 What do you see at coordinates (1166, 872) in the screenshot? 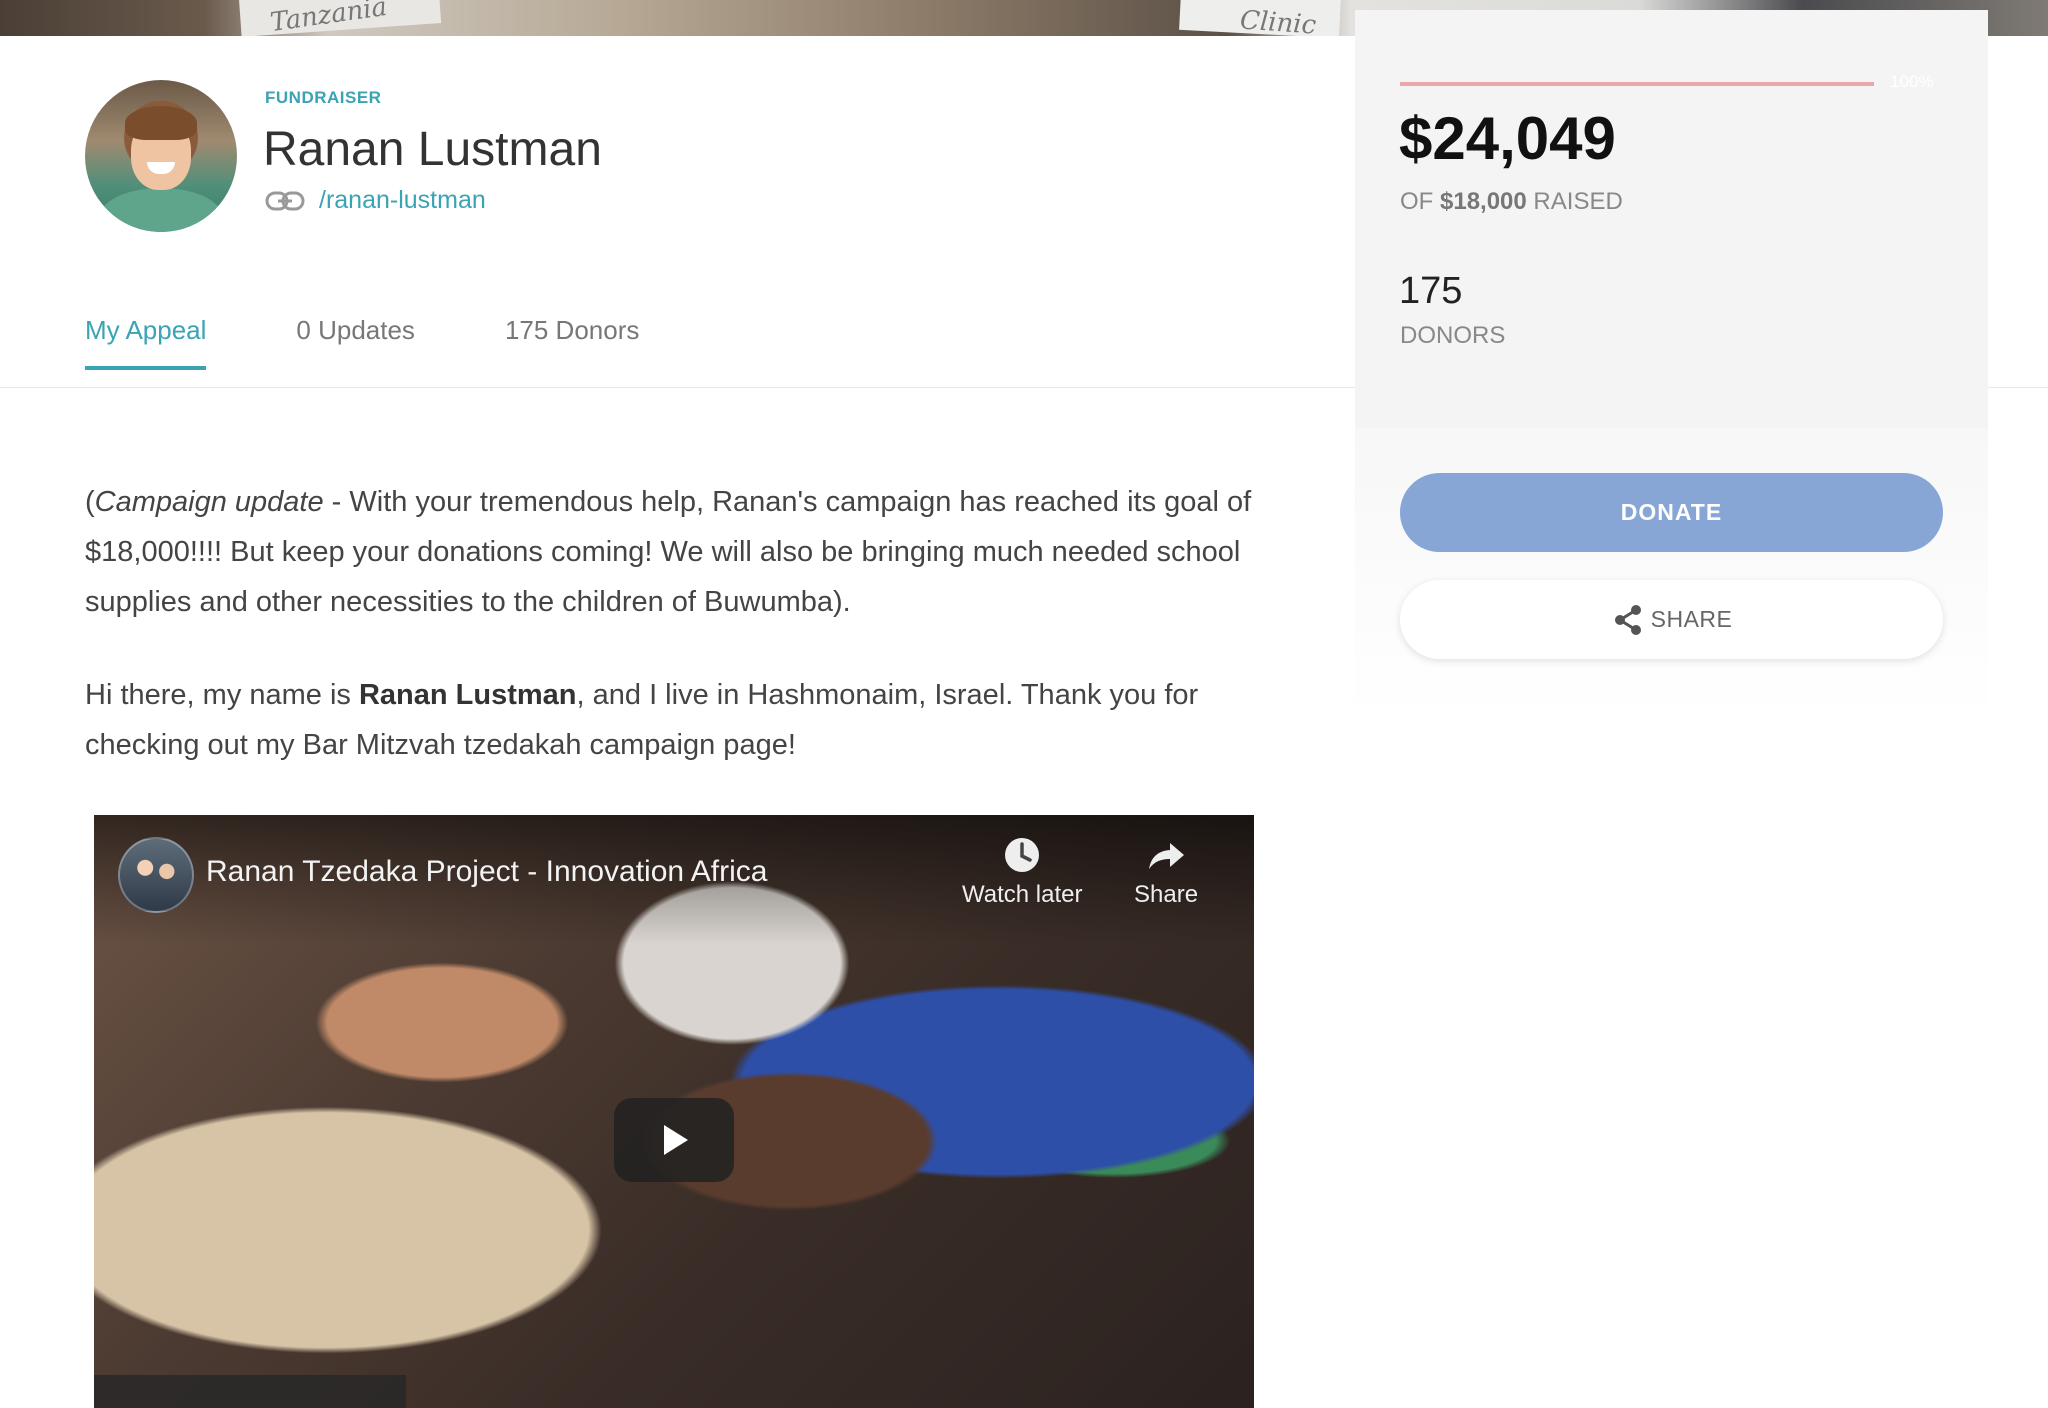
I see `video-share-button: Share` at bounding box center [1166, 872].